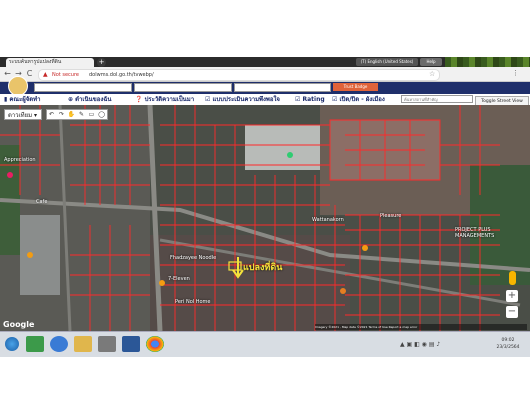 The height and width of the screenshot is (410, 530). Describe the element at coordinates (131, 344) in the screenshot. I see `word-icon` at that location.